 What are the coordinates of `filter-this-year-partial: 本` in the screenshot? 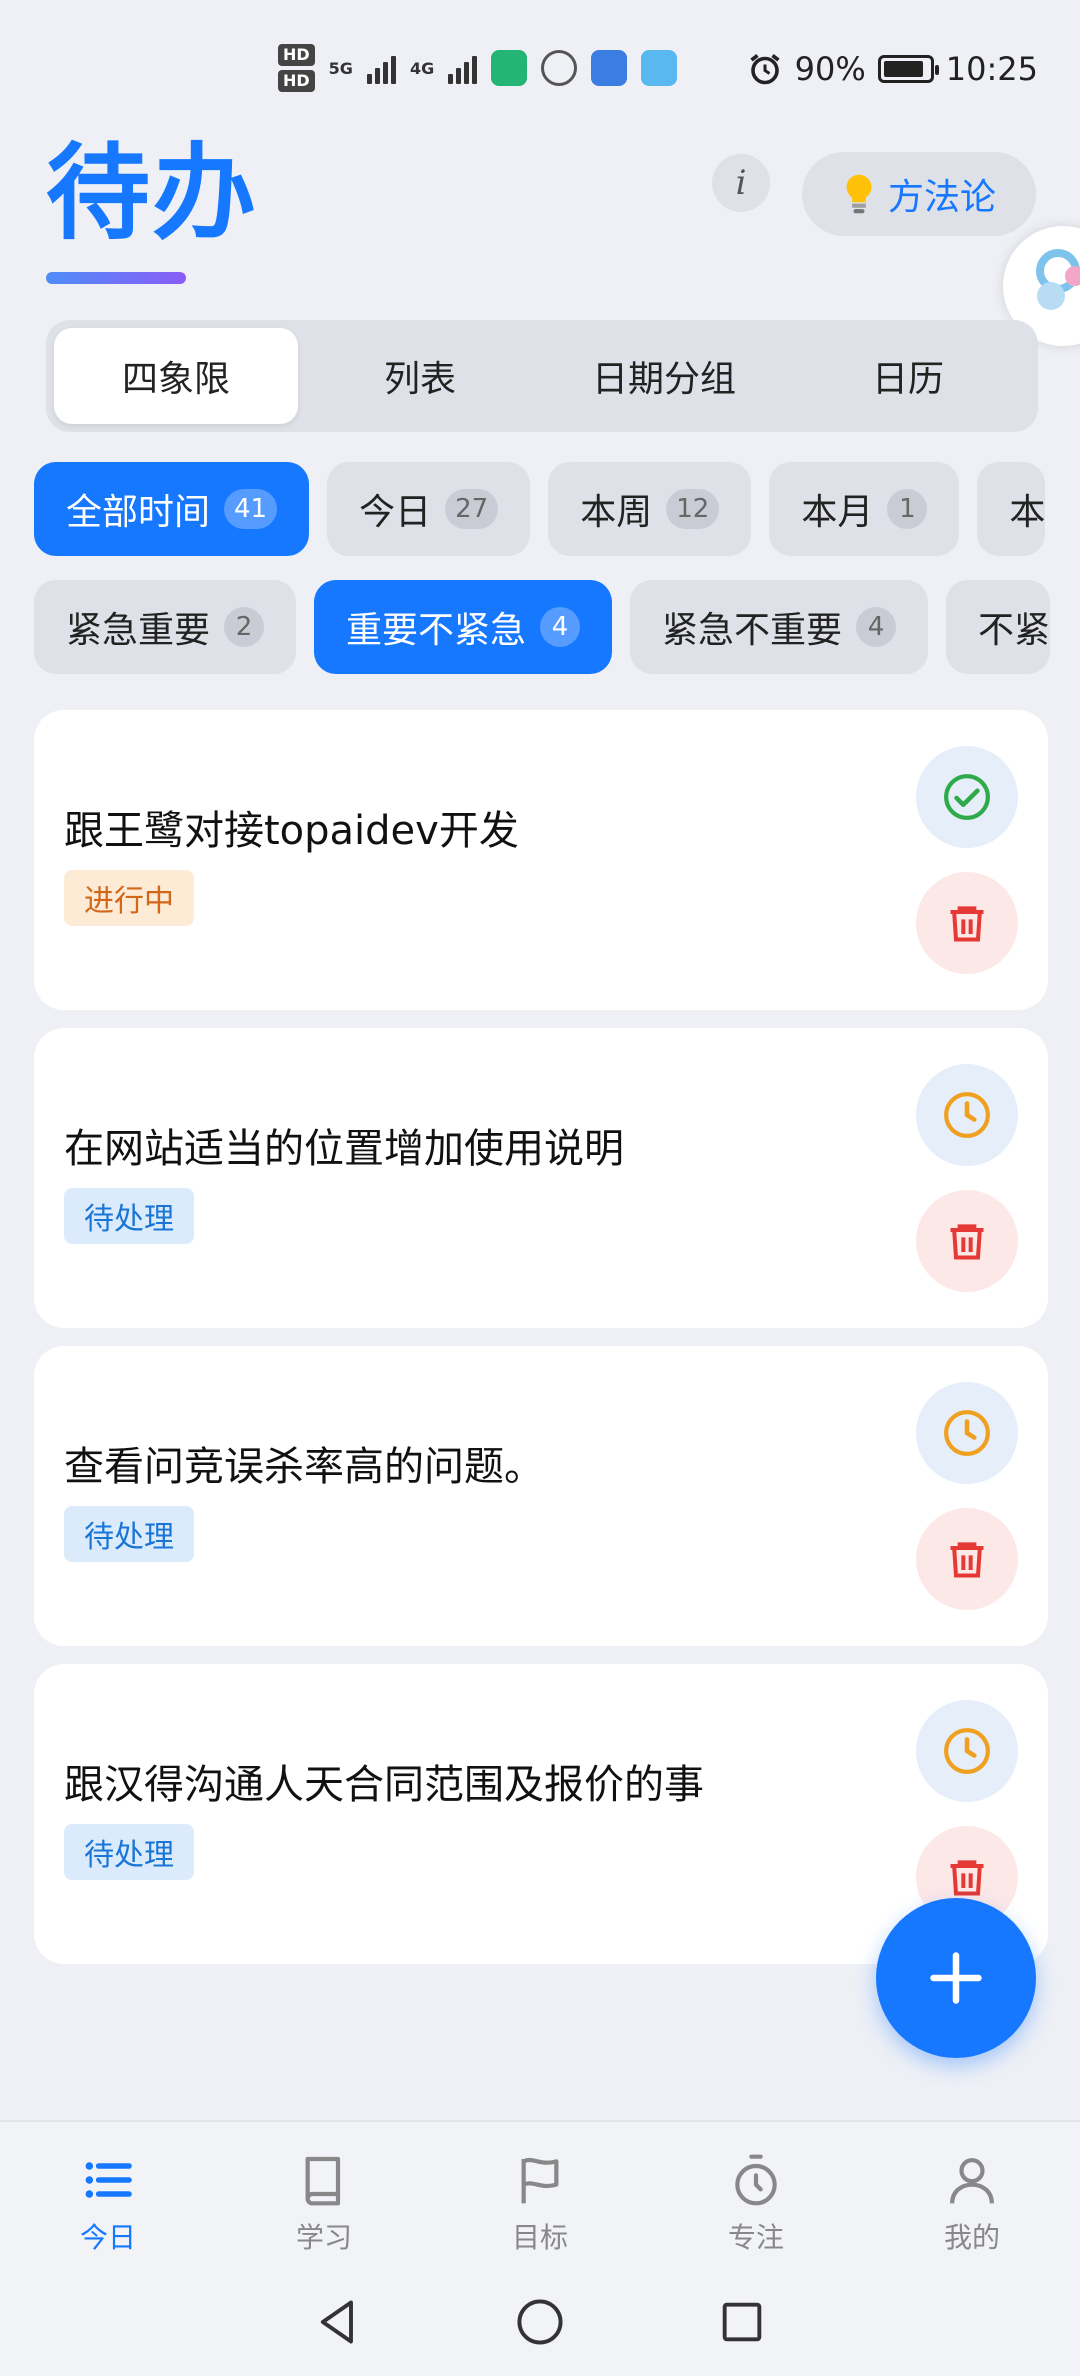 It's located at (1011, 509).